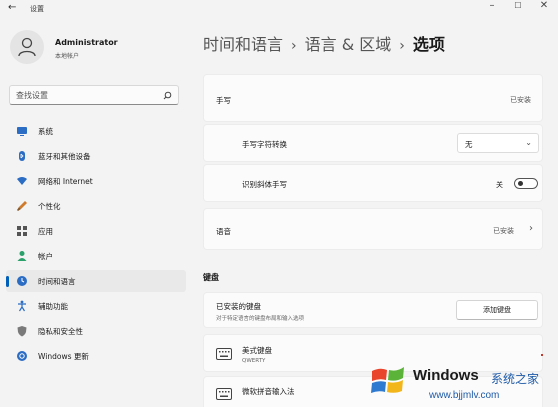  I want to click on installed-keyboards-desc: 对于特定语言的键盘布局和输入选项, so click(260, 319).